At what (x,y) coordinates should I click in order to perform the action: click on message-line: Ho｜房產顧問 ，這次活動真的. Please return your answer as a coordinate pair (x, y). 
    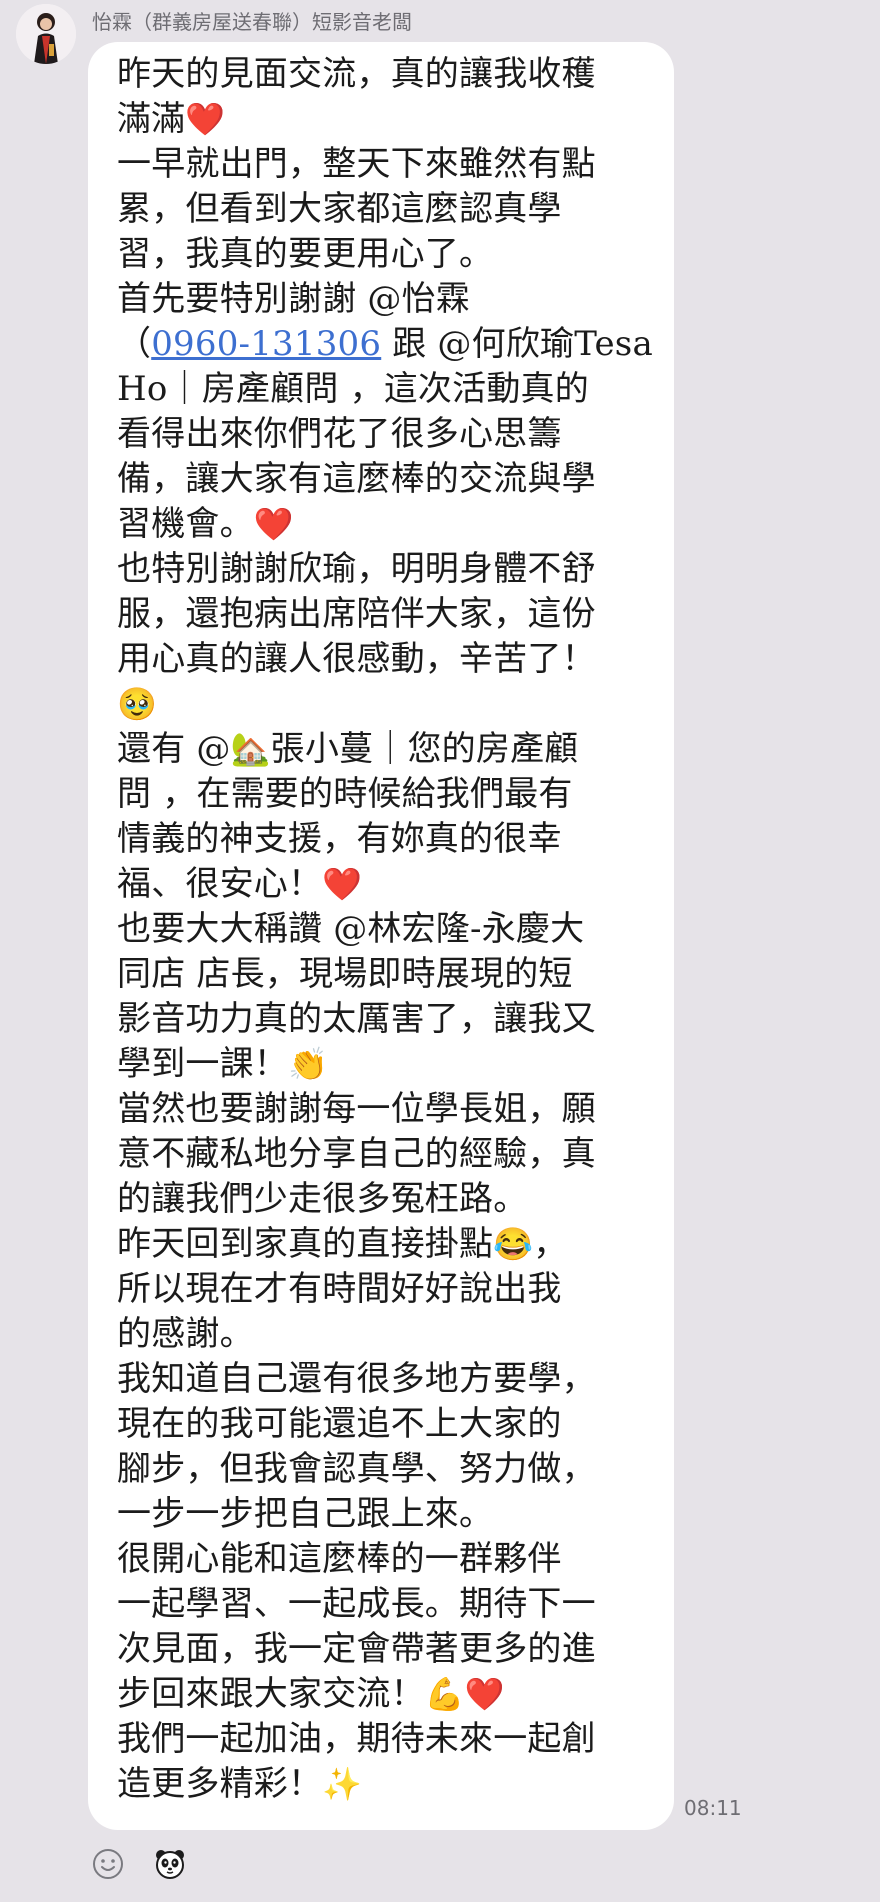
    Looking at the image, I should click on (380, 389).